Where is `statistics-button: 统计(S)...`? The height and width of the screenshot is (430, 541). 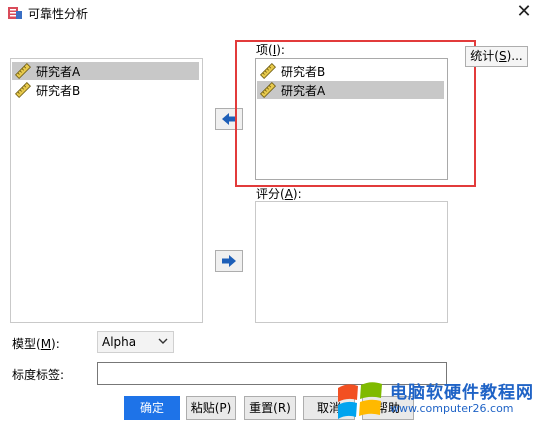
statistics-button: 统计(S)... is located at coordinates (496, 56).